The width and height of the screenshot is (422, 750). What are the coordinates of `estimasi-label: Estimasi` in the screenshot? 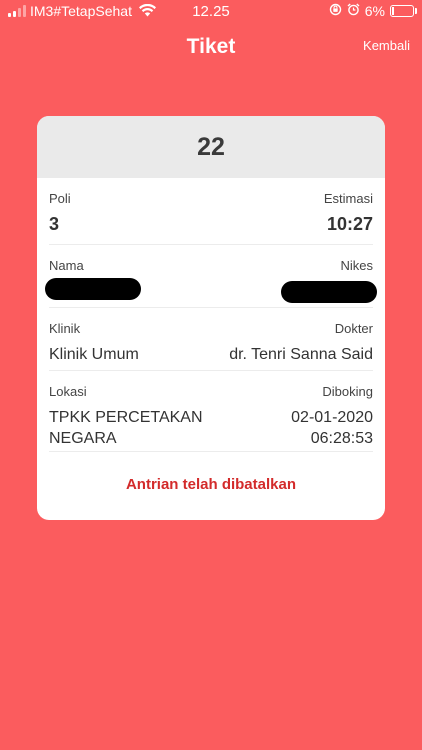 It's located at (348, 198).